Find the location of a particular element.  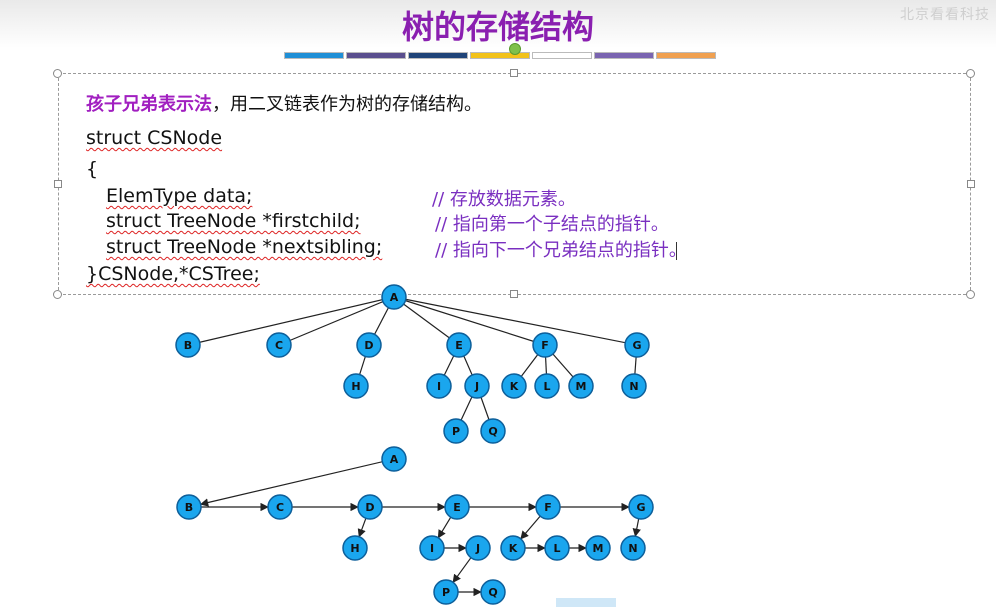

tree2-firstchild-J-P is located at coordinates (462, 570).